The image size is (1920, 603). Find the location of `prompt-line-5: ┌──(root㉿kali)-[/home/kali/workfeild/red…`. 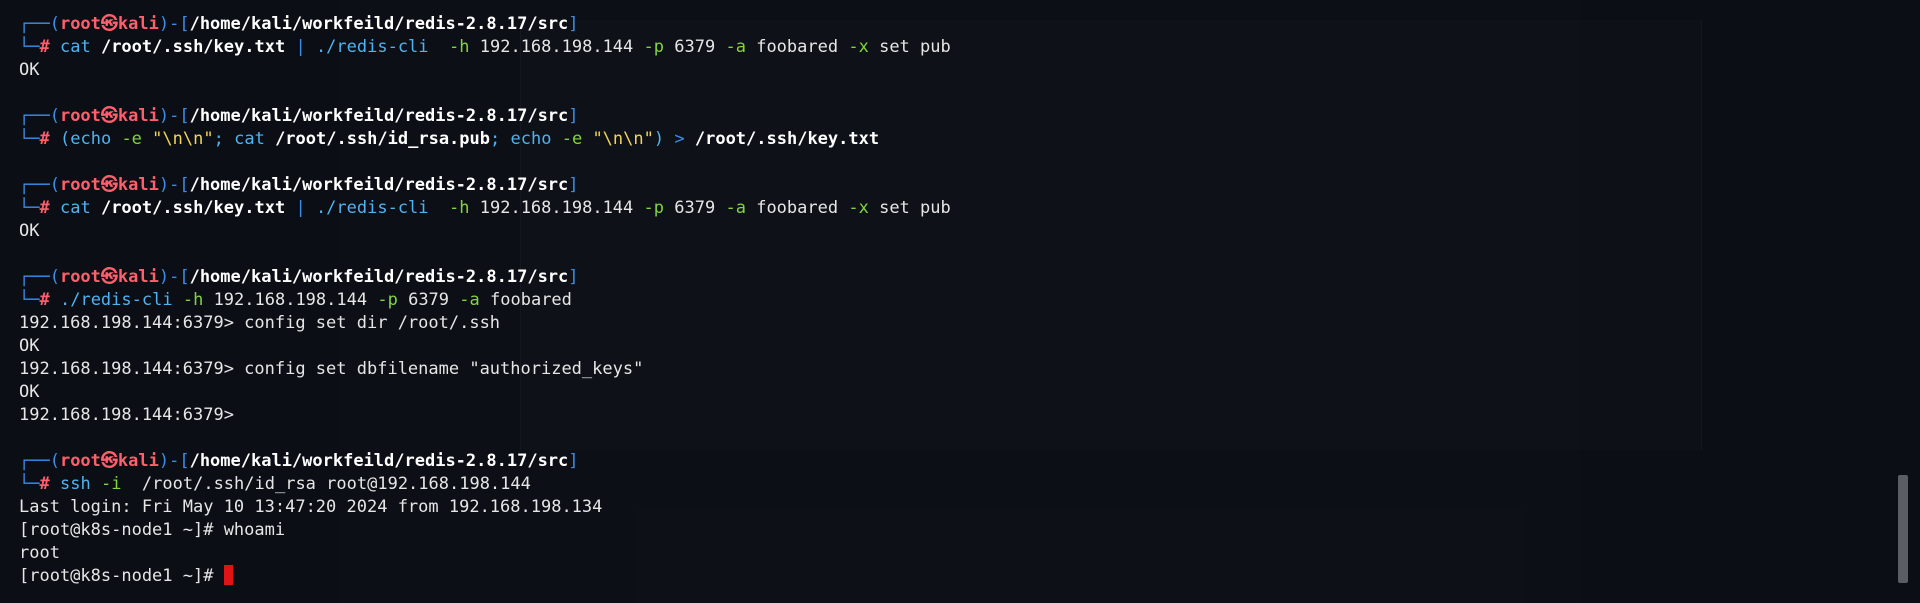

prompt-line-5: ┌──(root㉿kali)-[/home/kali/workfeild/red… is located at coordinates (949, 461).